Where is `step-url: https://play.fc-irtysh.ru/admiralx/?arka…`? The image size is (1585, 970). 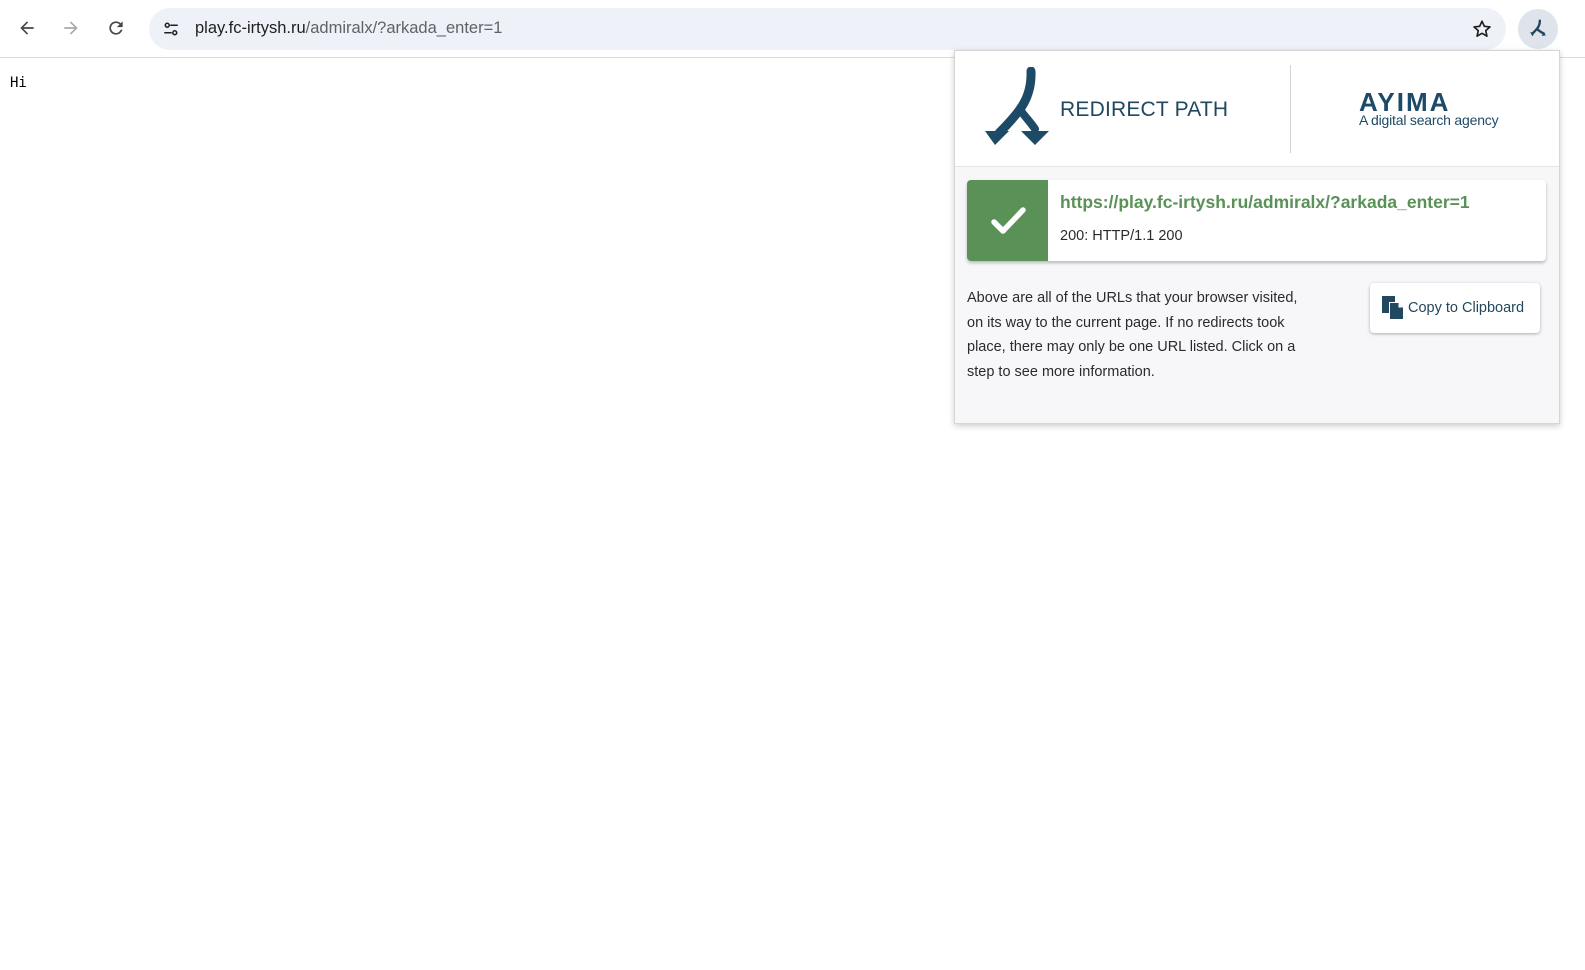
step-url: https://play.fc-irtysh.ru/admiralx/?arka… is located at coordinates (1265, 202).